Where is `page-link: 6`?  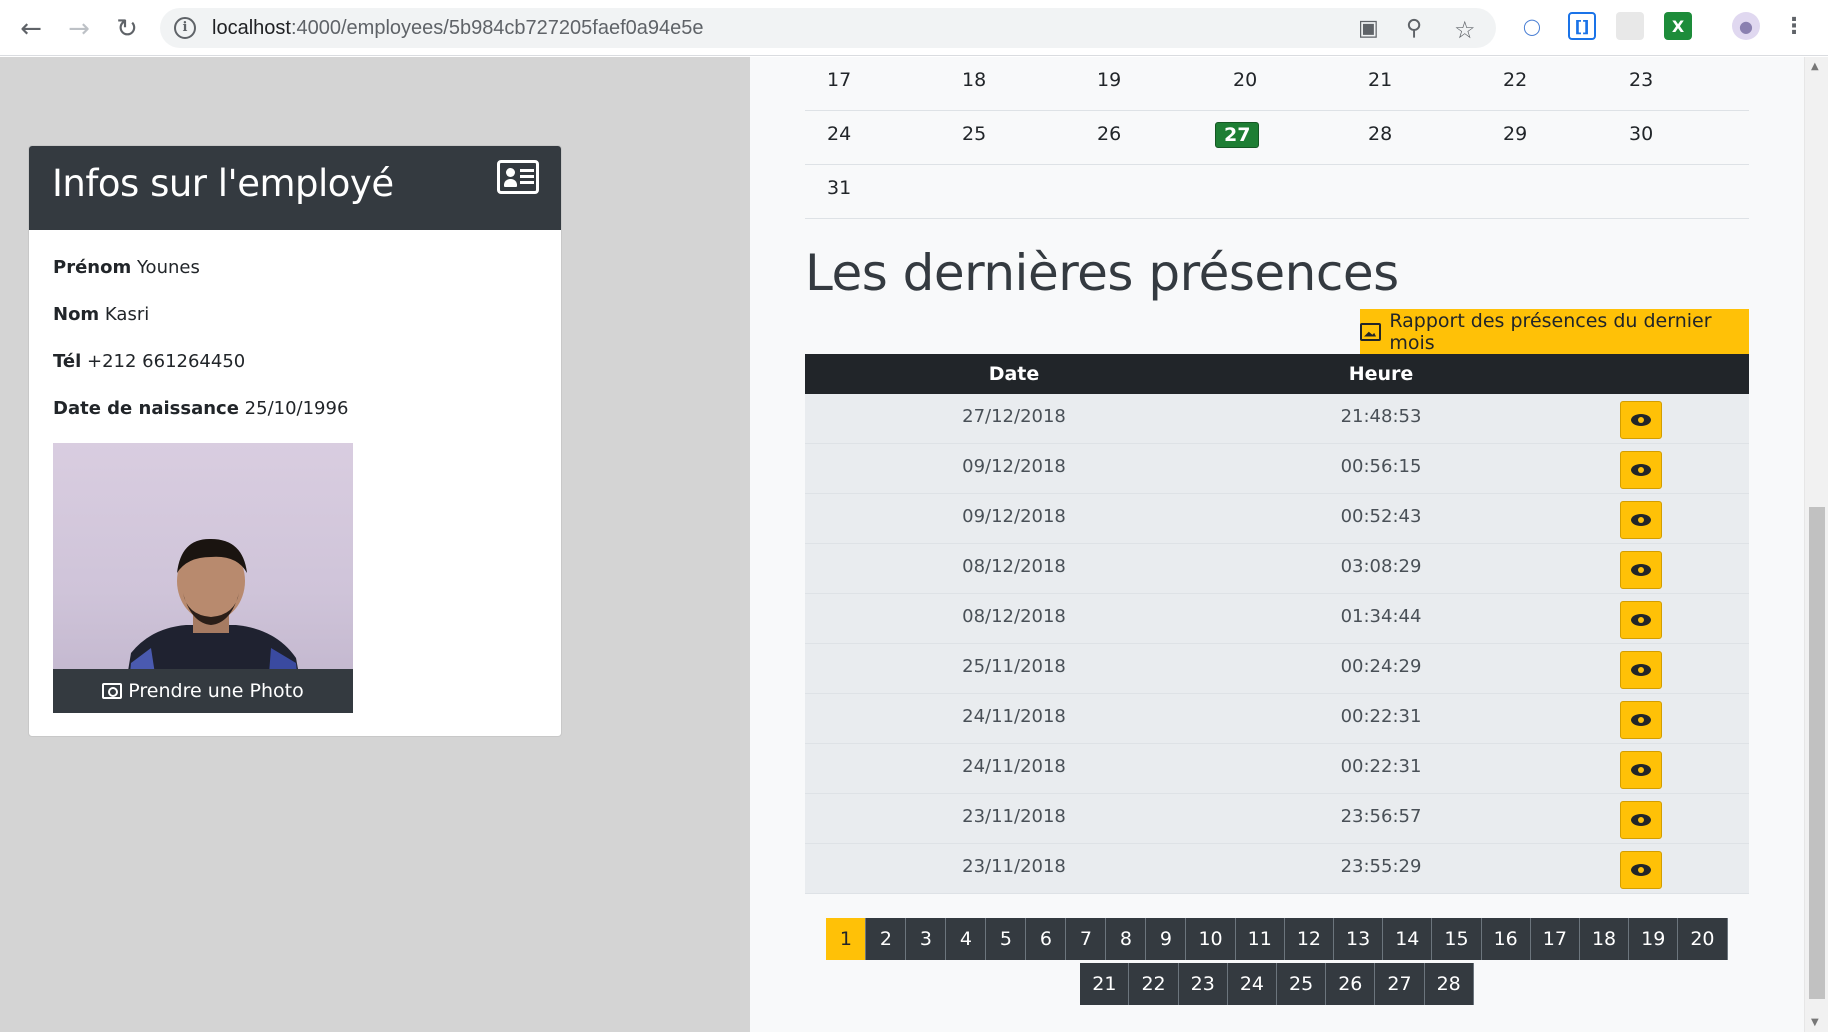
page-link: 6 is located at coordinates (1046, 939).